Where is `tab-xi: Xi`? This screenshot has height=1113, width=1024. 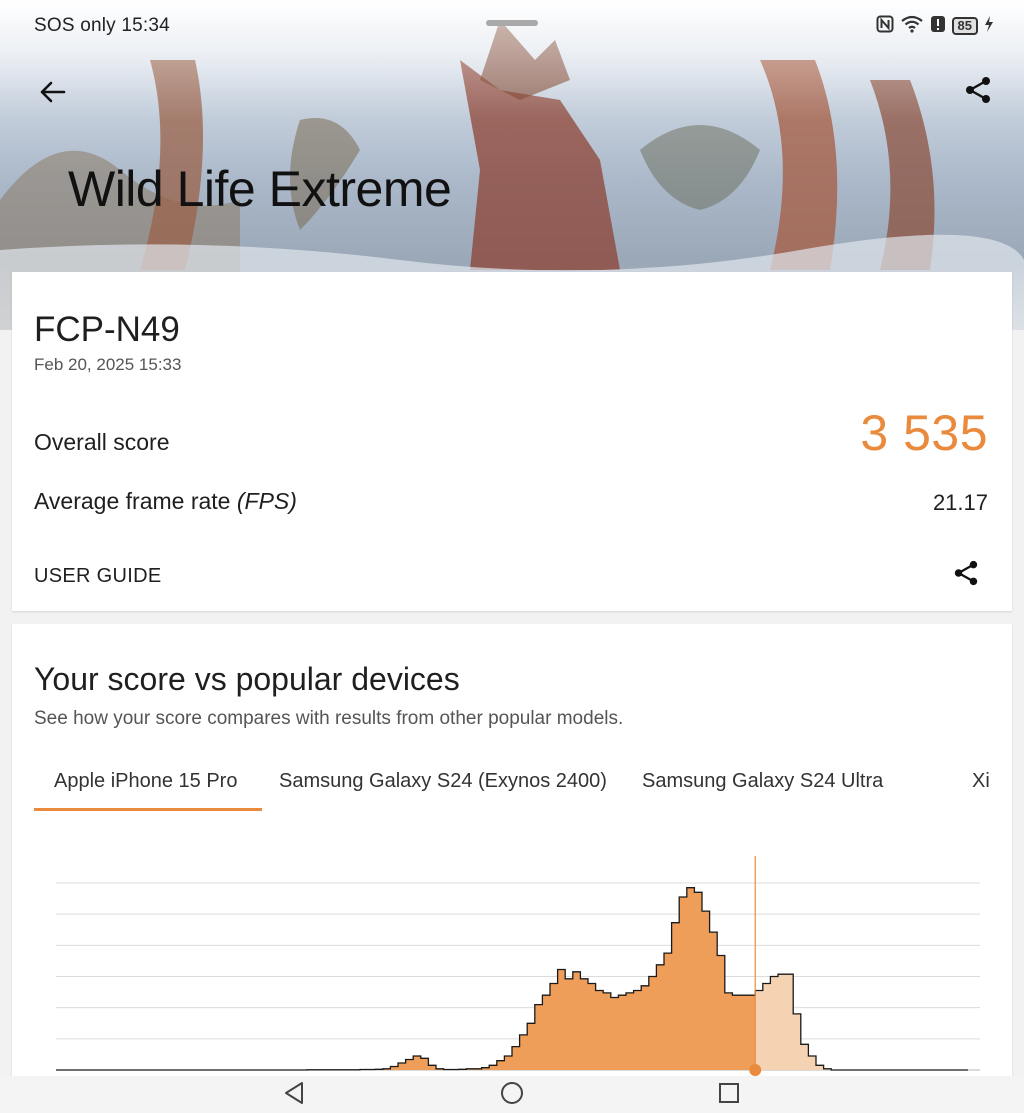
tab-xi: Xi is located at coordinates (981, 781).